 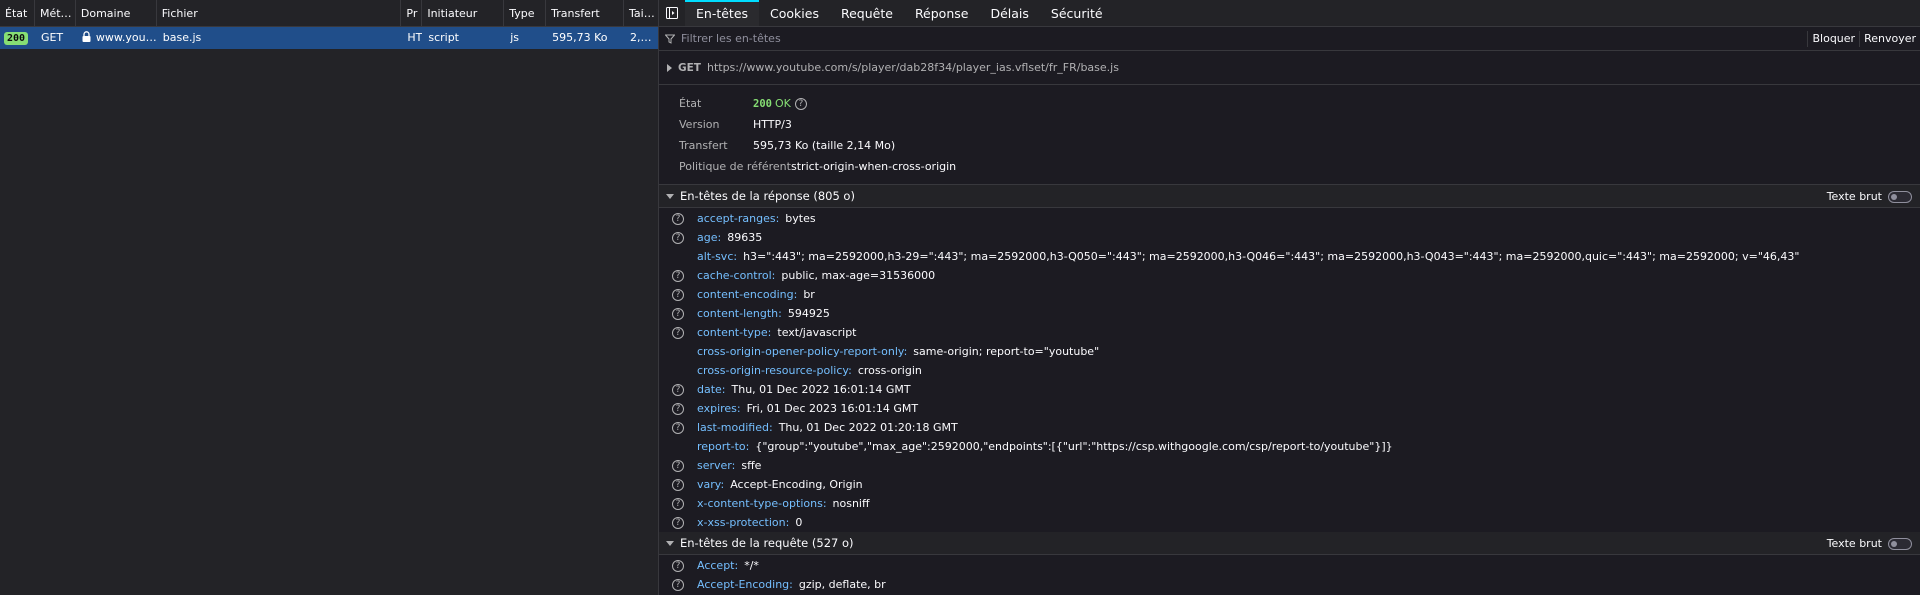 What do you see at coordinates (774, 370) in the screenshot?
I see `header-name: cross-origin-resource-policy:` at bounding box center [774, 370].